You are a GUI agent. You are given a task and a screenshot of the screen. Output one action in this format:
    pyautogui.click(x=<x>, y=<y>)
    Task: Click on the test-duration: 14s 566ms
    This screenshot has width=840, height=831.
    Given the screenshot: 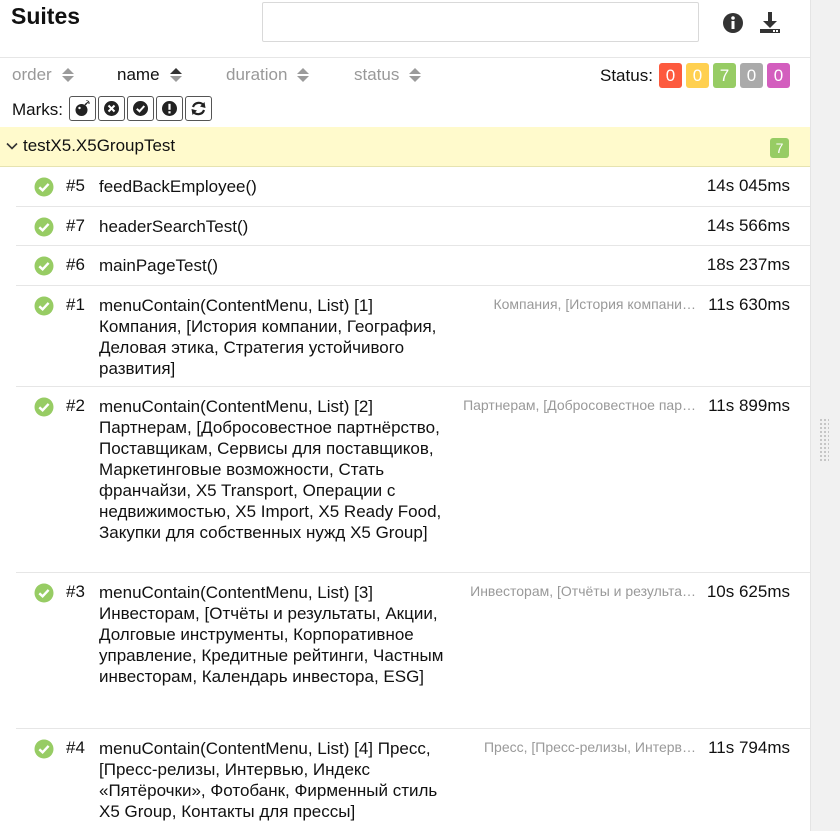 What is the action you would take?
    pyautogui.click(x=748, y=225)
    